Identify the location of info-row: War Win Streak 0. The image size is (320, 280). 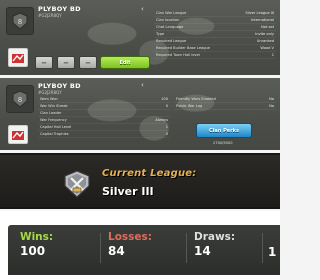
(104, 107).